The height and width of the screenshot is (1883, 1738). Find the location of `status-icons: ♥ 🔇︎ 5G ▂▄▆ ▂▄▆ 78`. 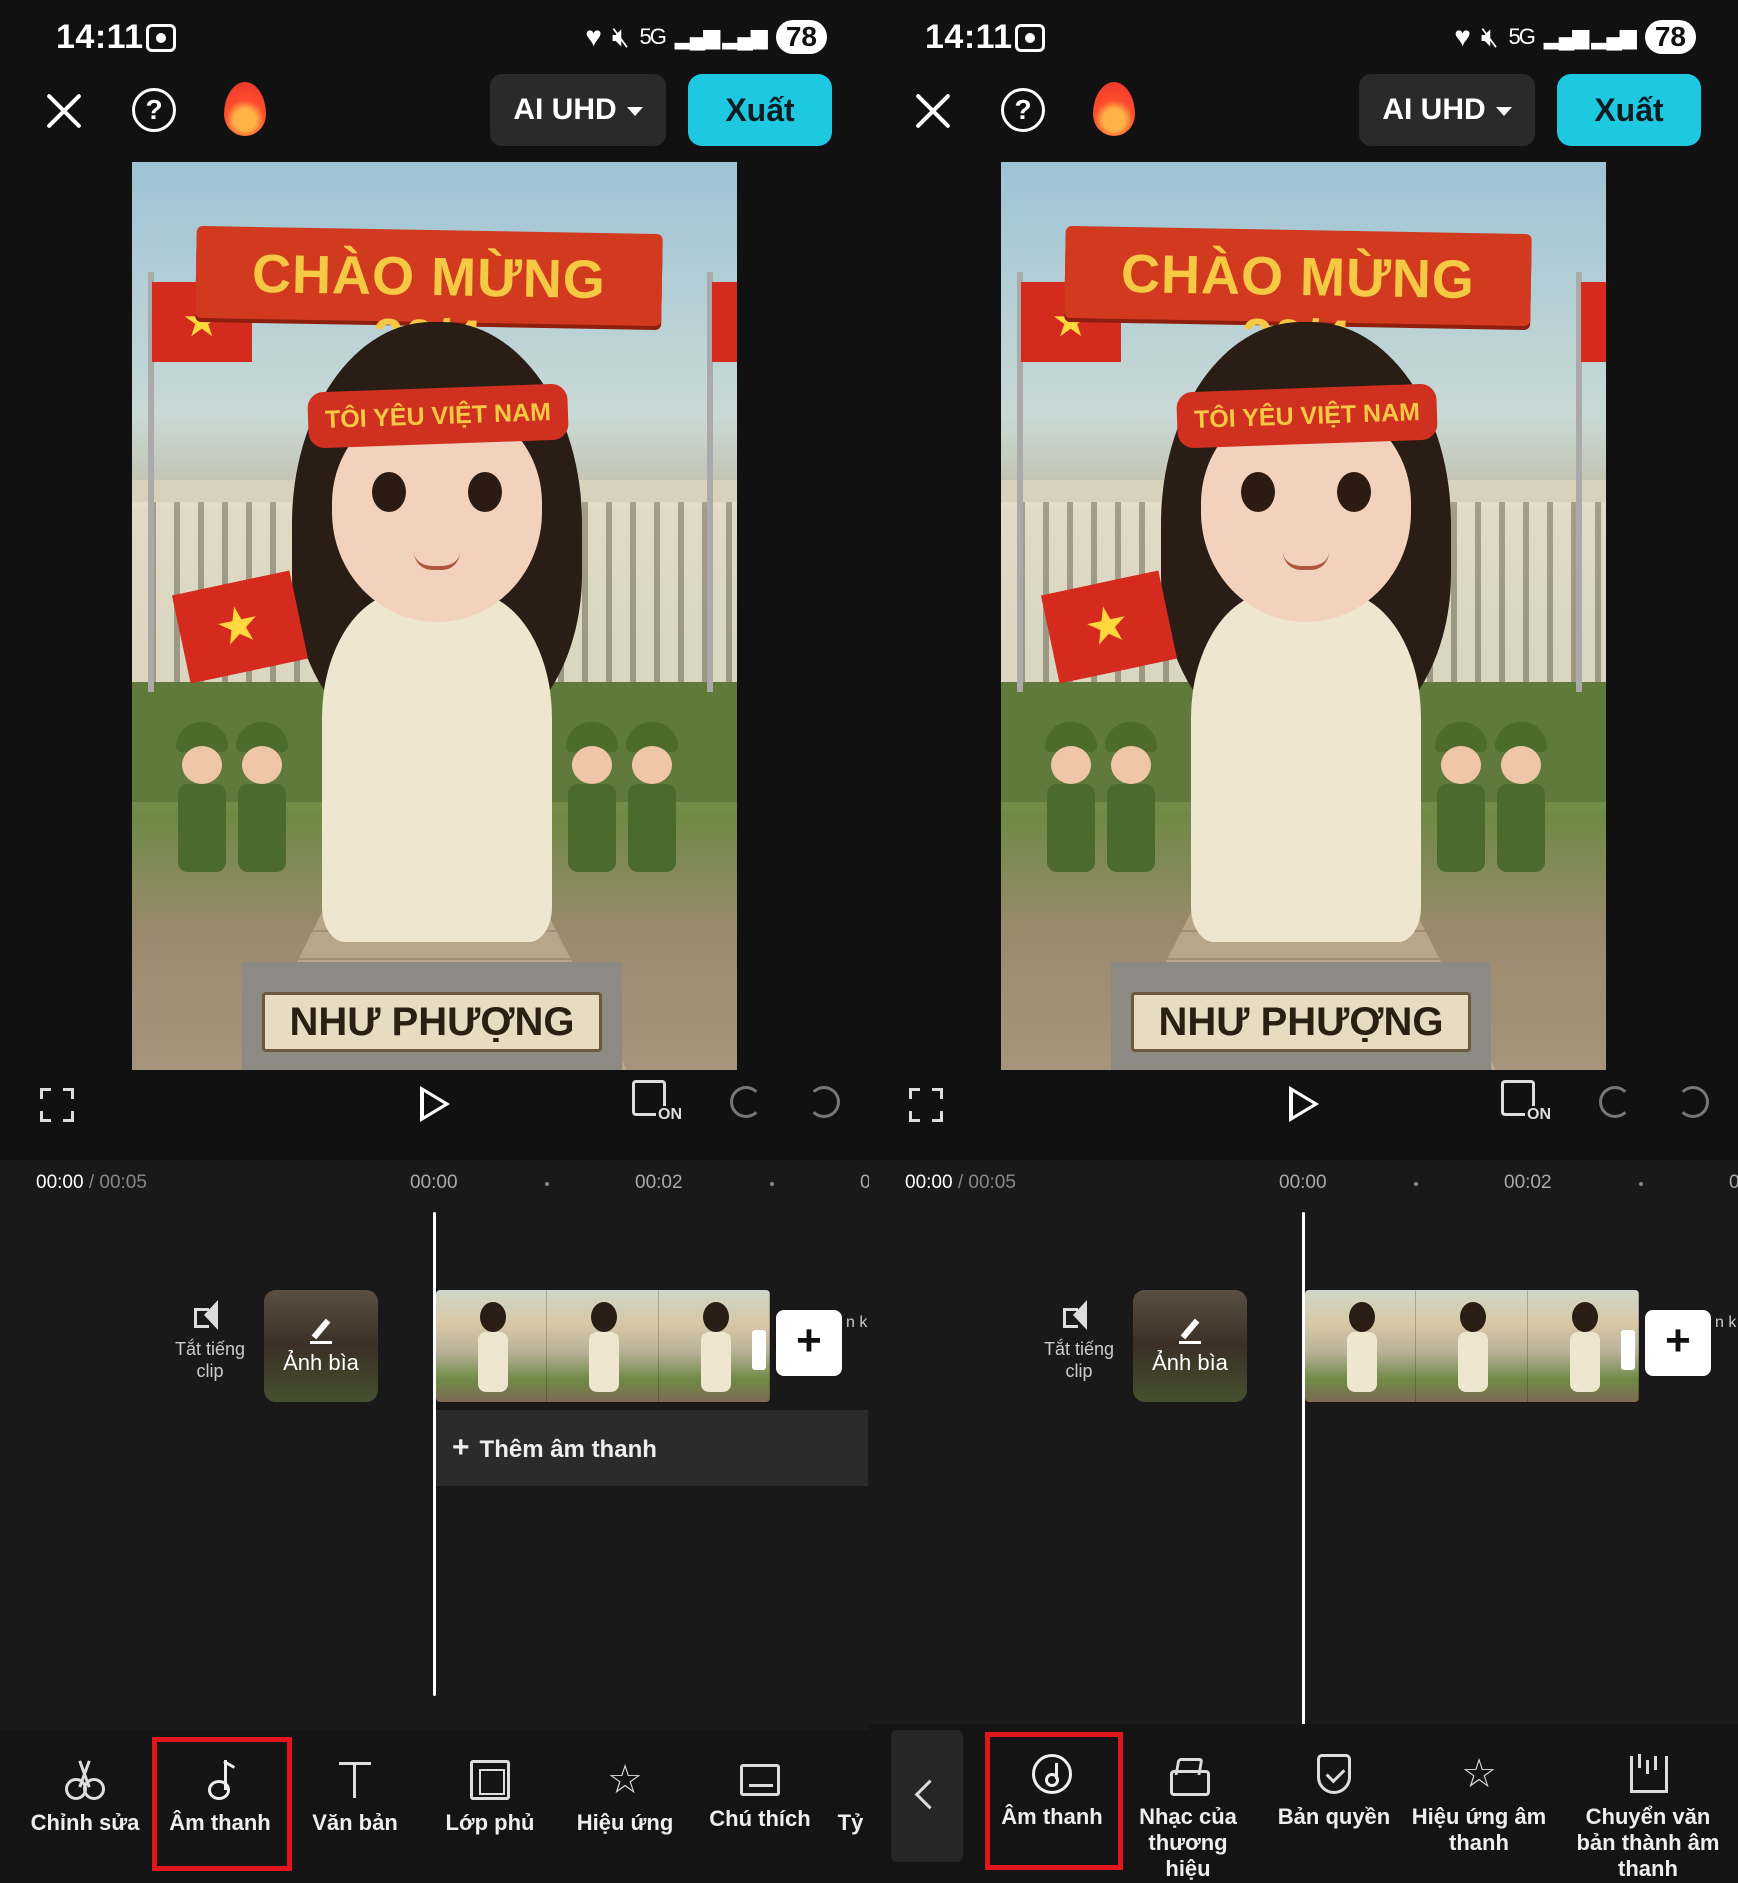

status-icons: ♥ 🔇︎ 5G ▂▄▆ ▂▄▆ 78 is located at coordinates (706, 37).